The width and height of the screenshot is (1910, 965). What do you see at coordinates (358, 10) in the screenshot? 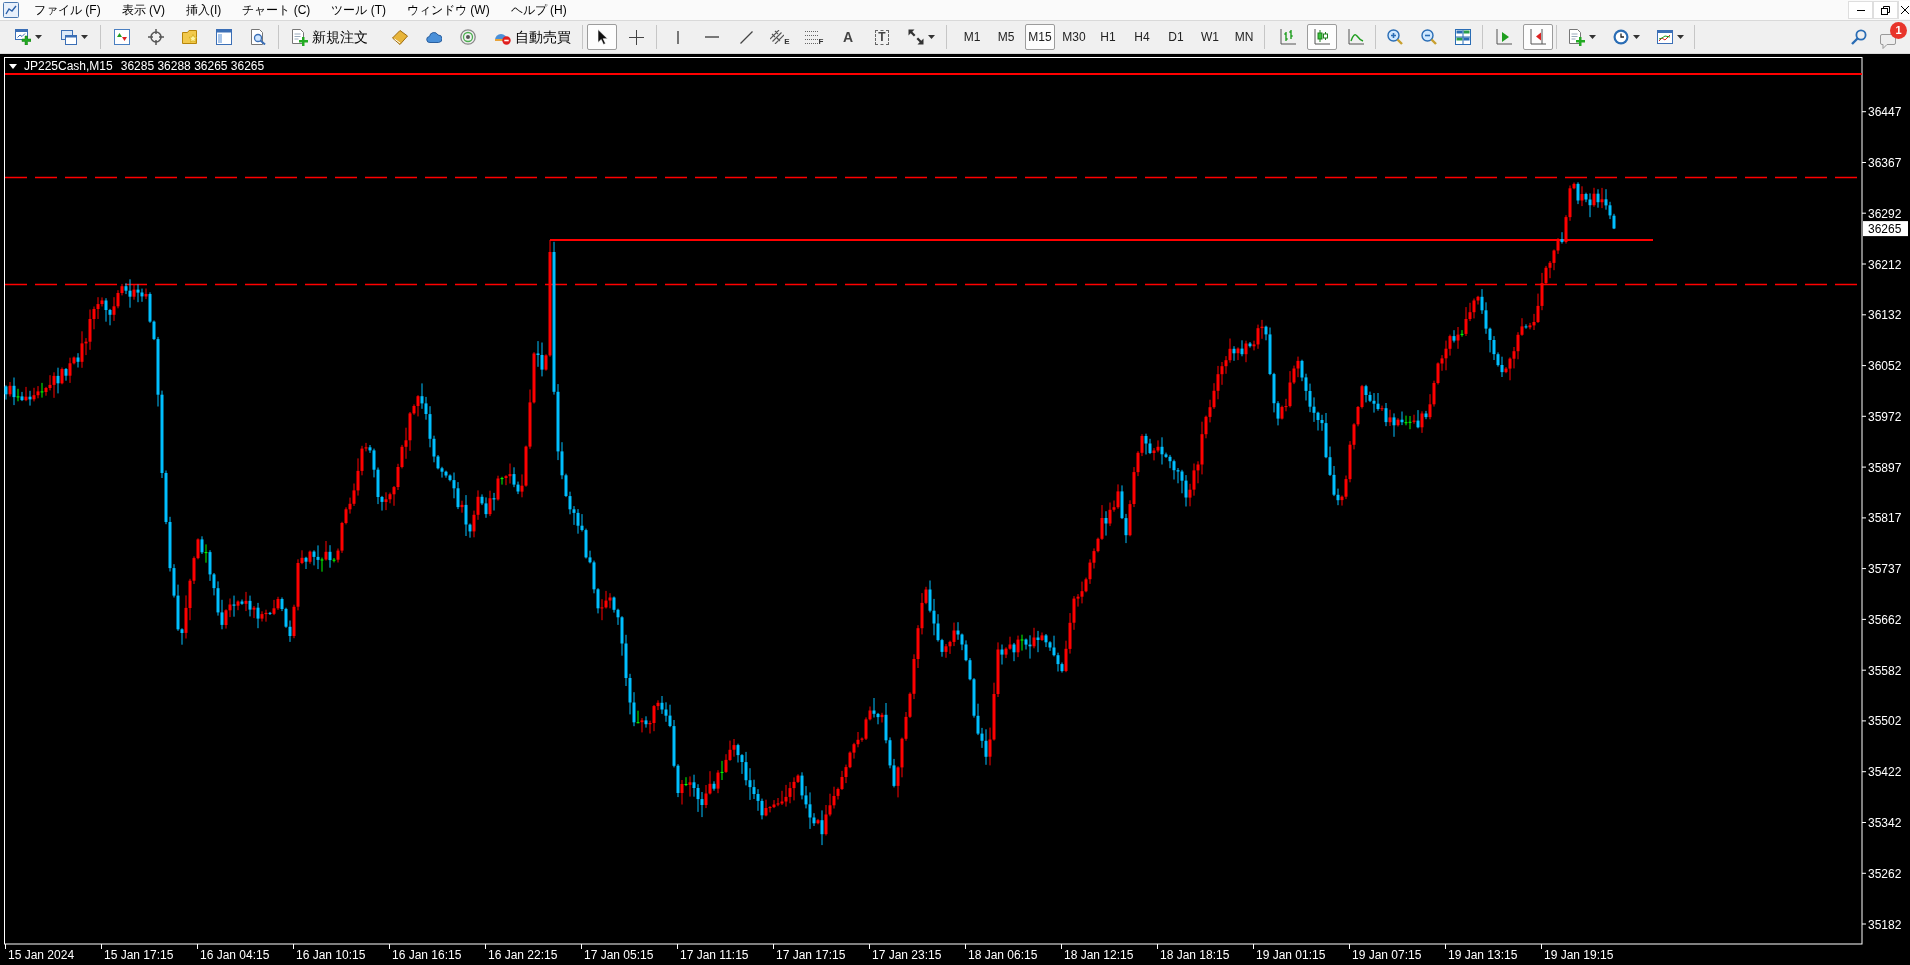
I see `menu-item: ツール (T)` at bounding box center [358, 10].